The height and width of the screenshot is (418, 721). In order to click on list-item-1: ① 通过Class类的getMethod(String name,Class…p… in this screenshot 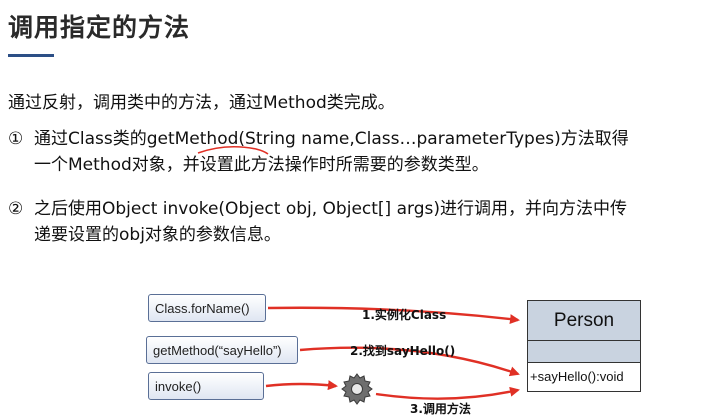, I will do `click(318, 150)`.